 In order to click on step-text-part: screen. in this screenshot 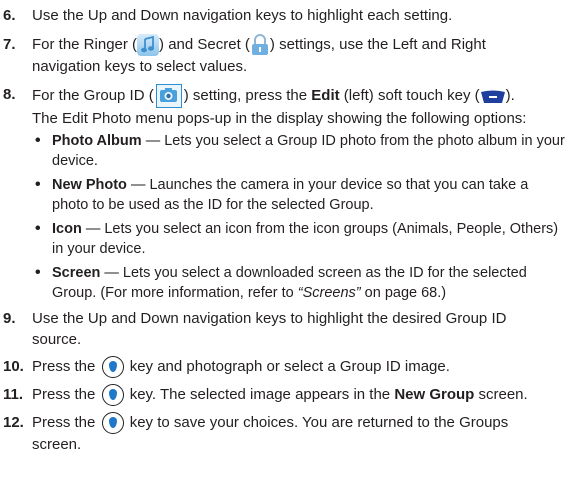, I will do `click(501, 394)`.